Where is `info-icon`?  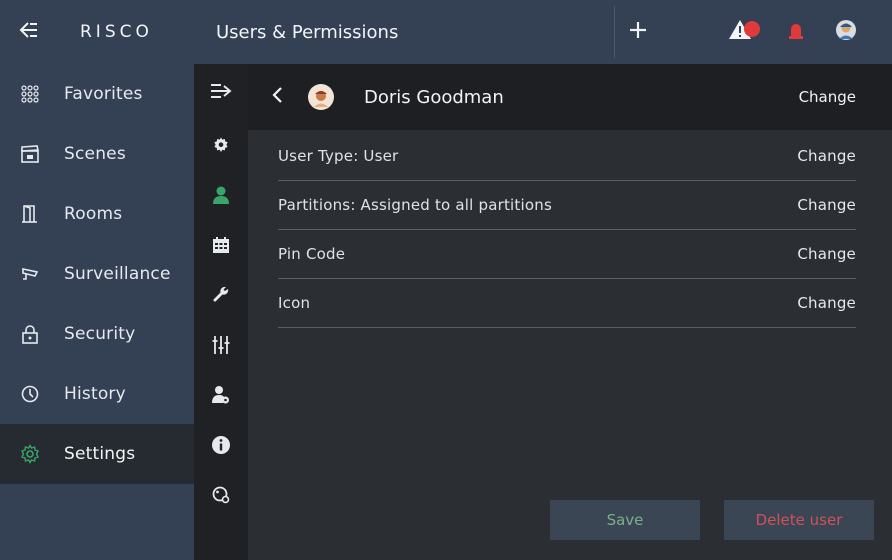
info-icon is located at coordinates (221, 447).